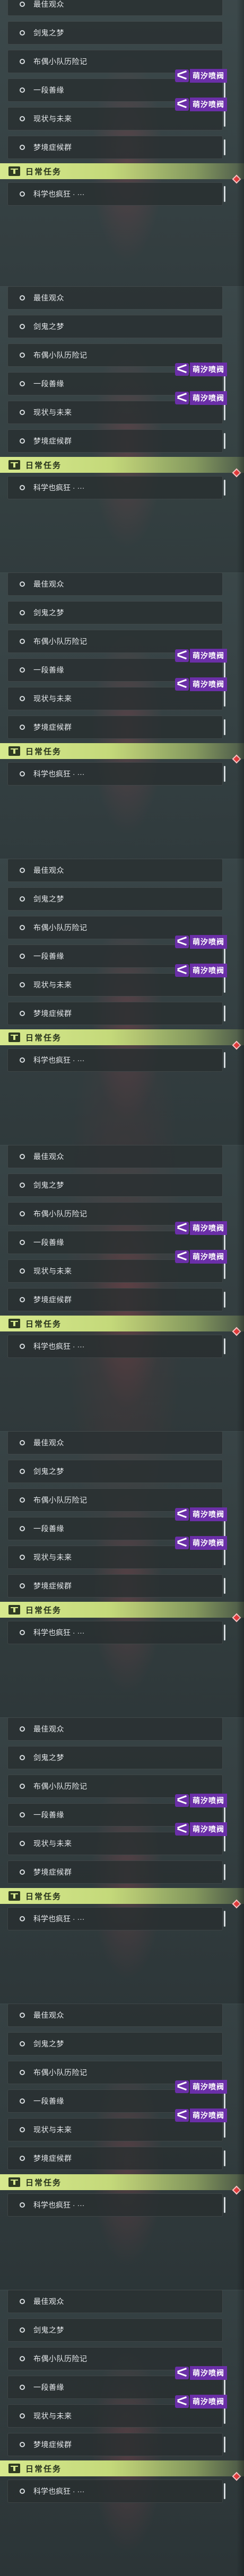 The height and width of the screenshot is (2576, 244). I want to click on quest-item-label: 现状与未来, so click(53, 698).